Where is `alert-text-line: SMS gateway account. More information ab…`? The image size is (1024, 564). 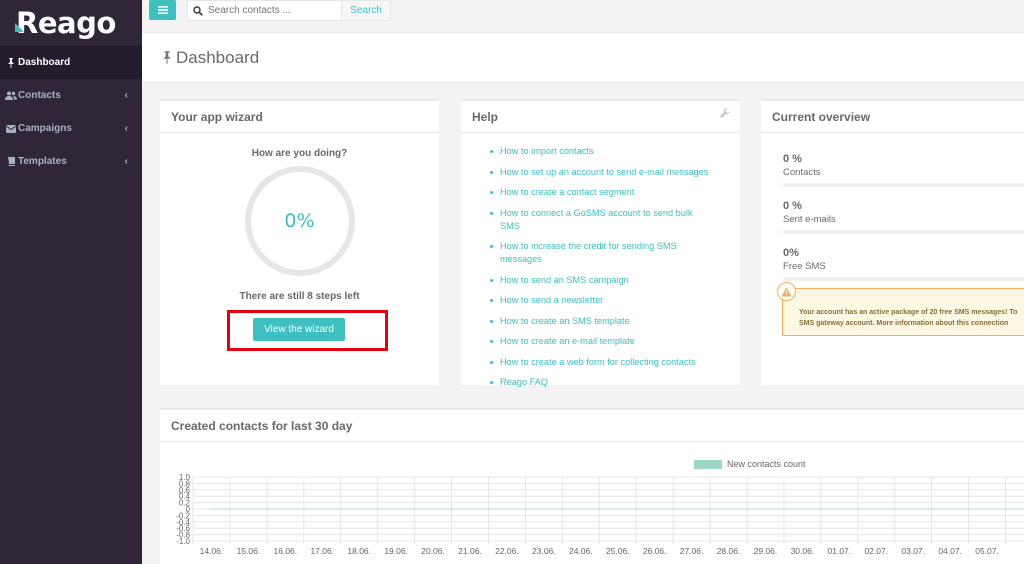 alert-text-line: SMS gateway account. More information ab… is located at coordinates (904, 323).